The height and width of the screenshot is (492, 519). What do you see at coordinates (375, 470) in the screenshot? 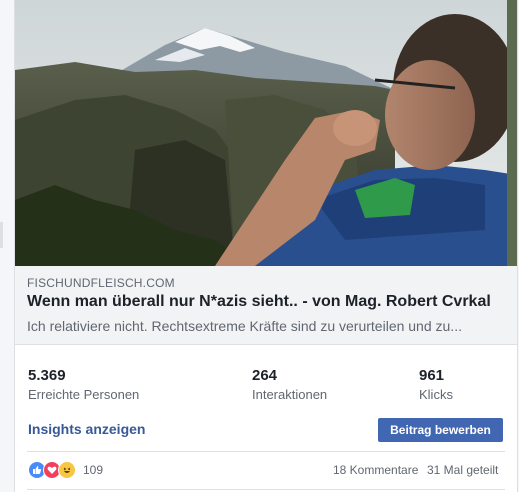
I see `comments-count: 18 Kommentare` at bounding box center [375, 470].